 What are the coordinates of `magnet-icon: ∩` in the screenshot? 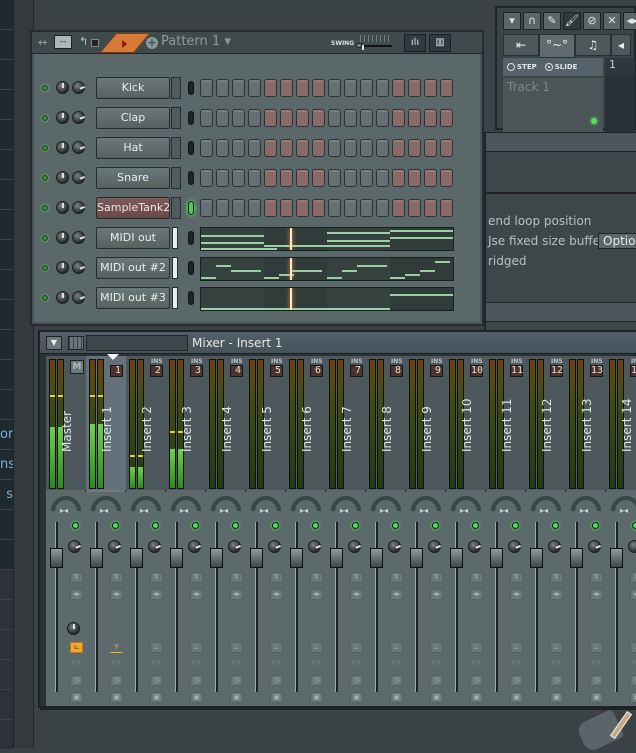 It's located at (532, 21).